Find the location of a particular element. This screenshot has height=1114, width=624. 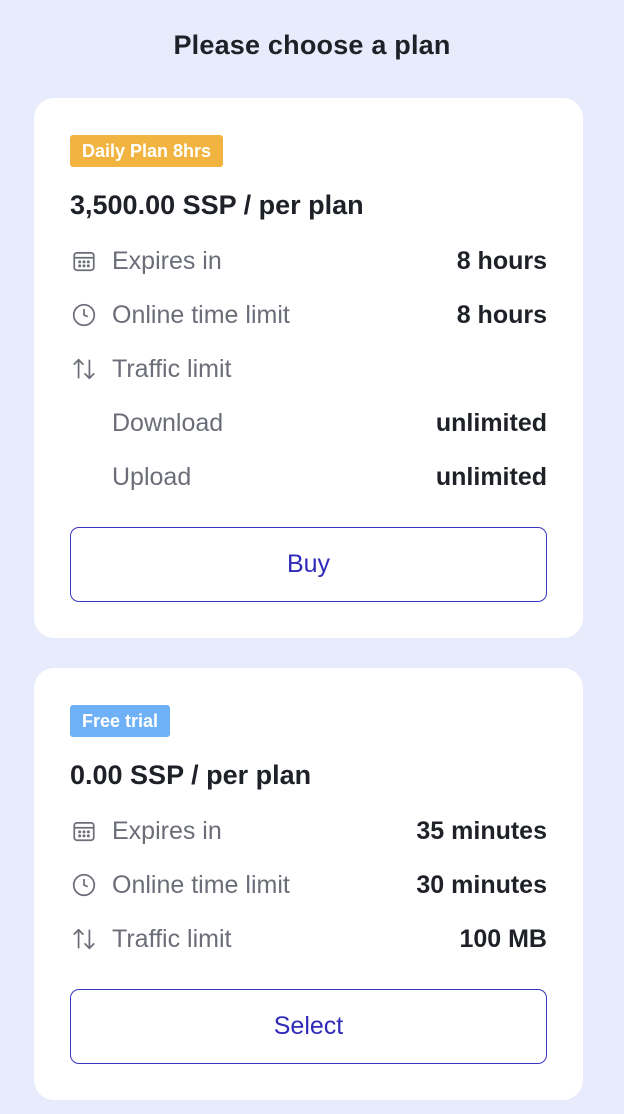

expires-row: Expires in 8 hours is located at coordinates (308, 261).